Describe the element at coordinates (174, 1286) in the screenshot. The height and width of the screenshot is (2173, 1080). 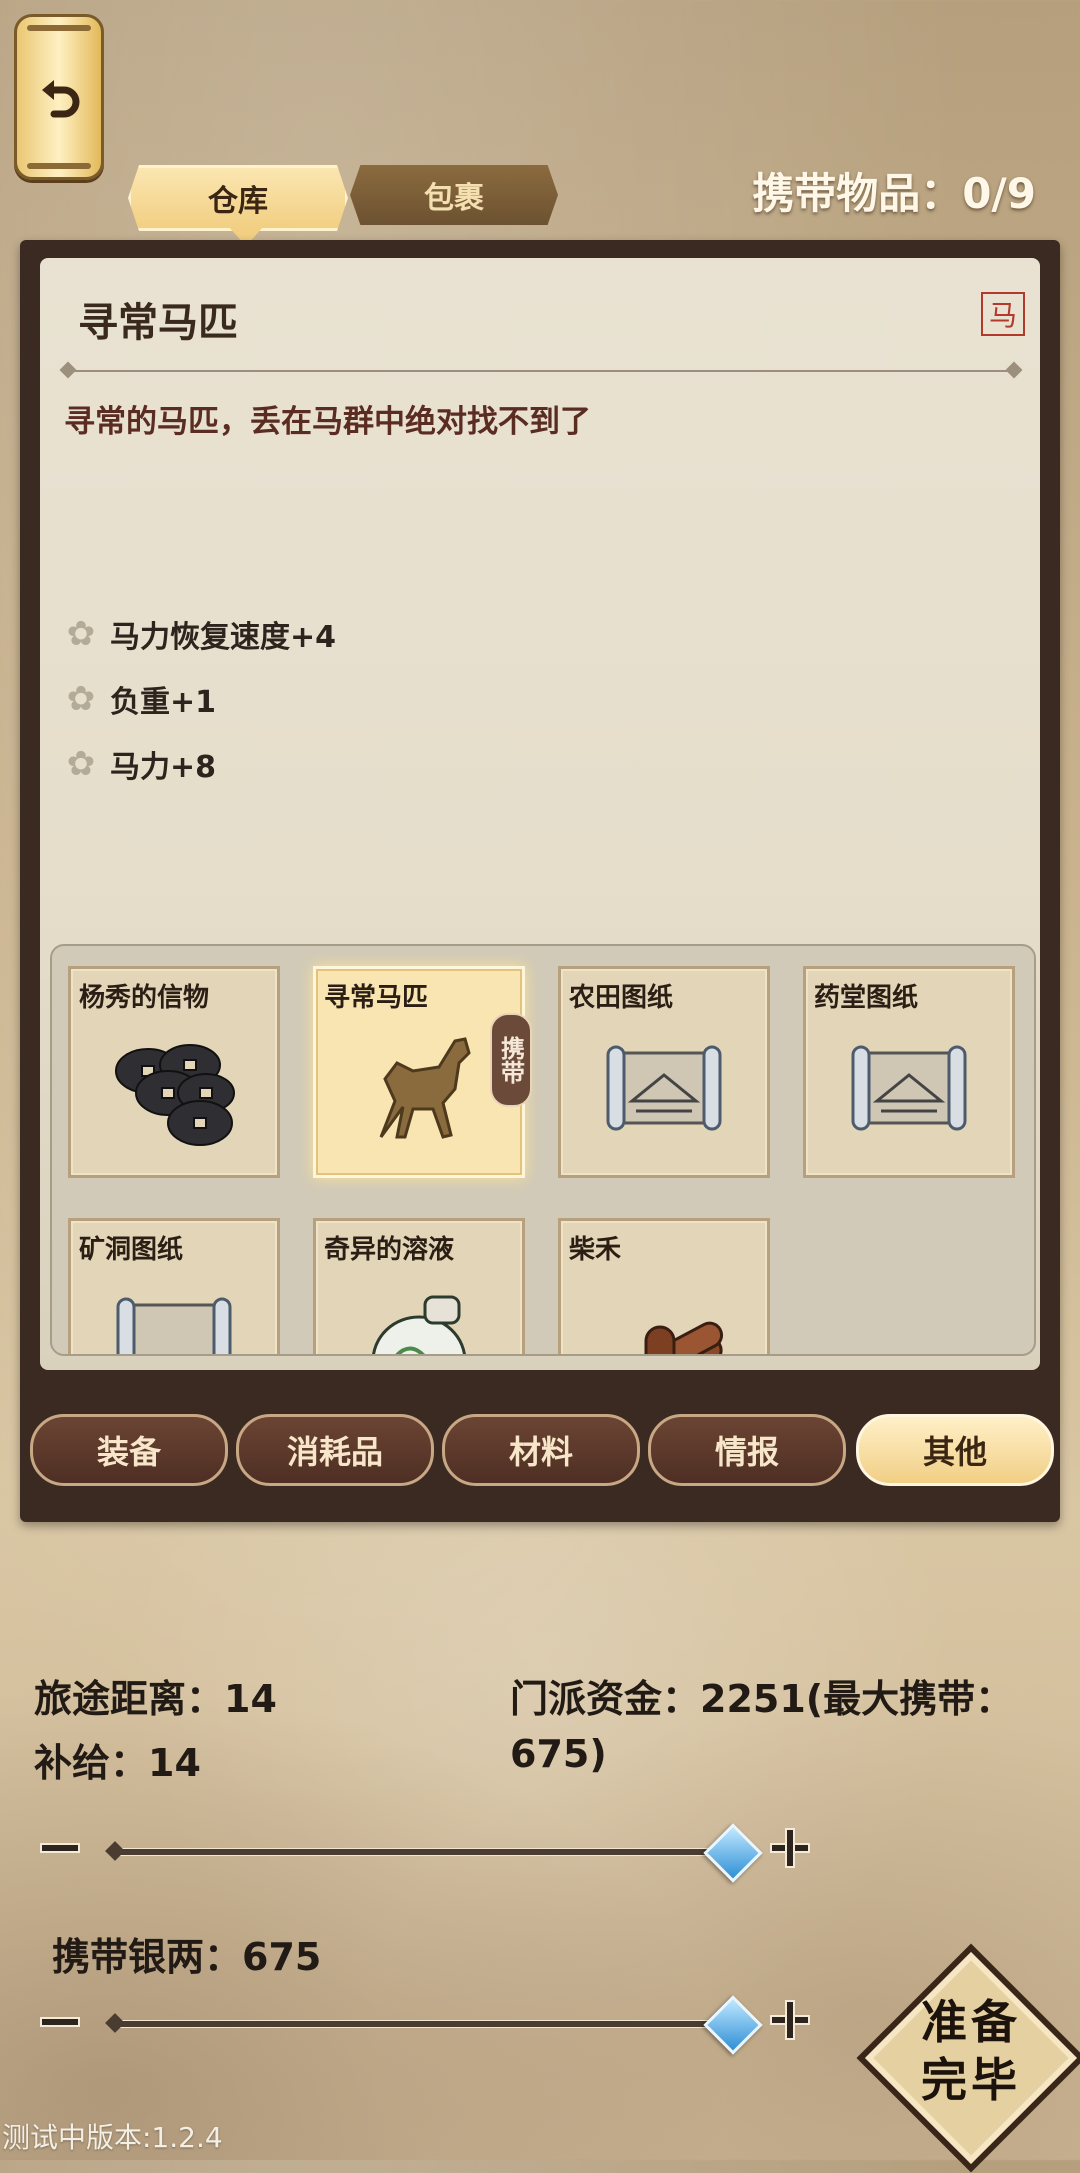
I see `item-slot: 矿洞图纸` at that location.